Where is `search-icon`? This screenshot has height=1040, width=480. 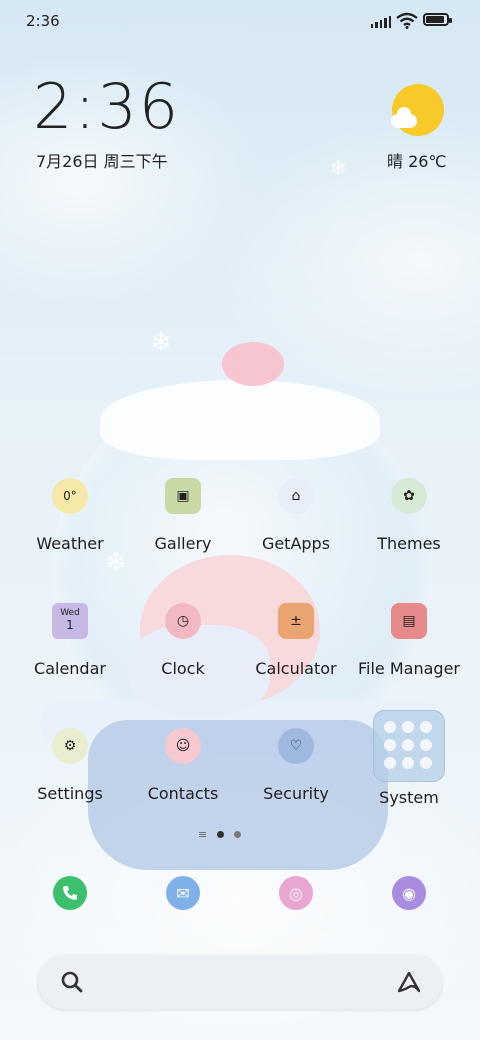
search-icon is located at coordinates (72, 982).